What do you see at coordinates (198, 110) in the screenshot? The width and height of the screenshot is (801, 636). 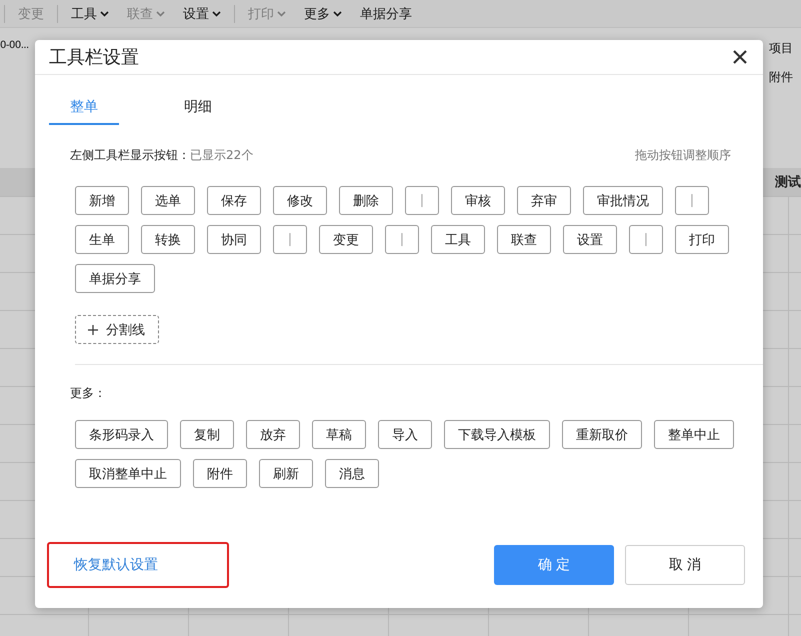 I see `tab: 明细` at bounding box center [198, 110].